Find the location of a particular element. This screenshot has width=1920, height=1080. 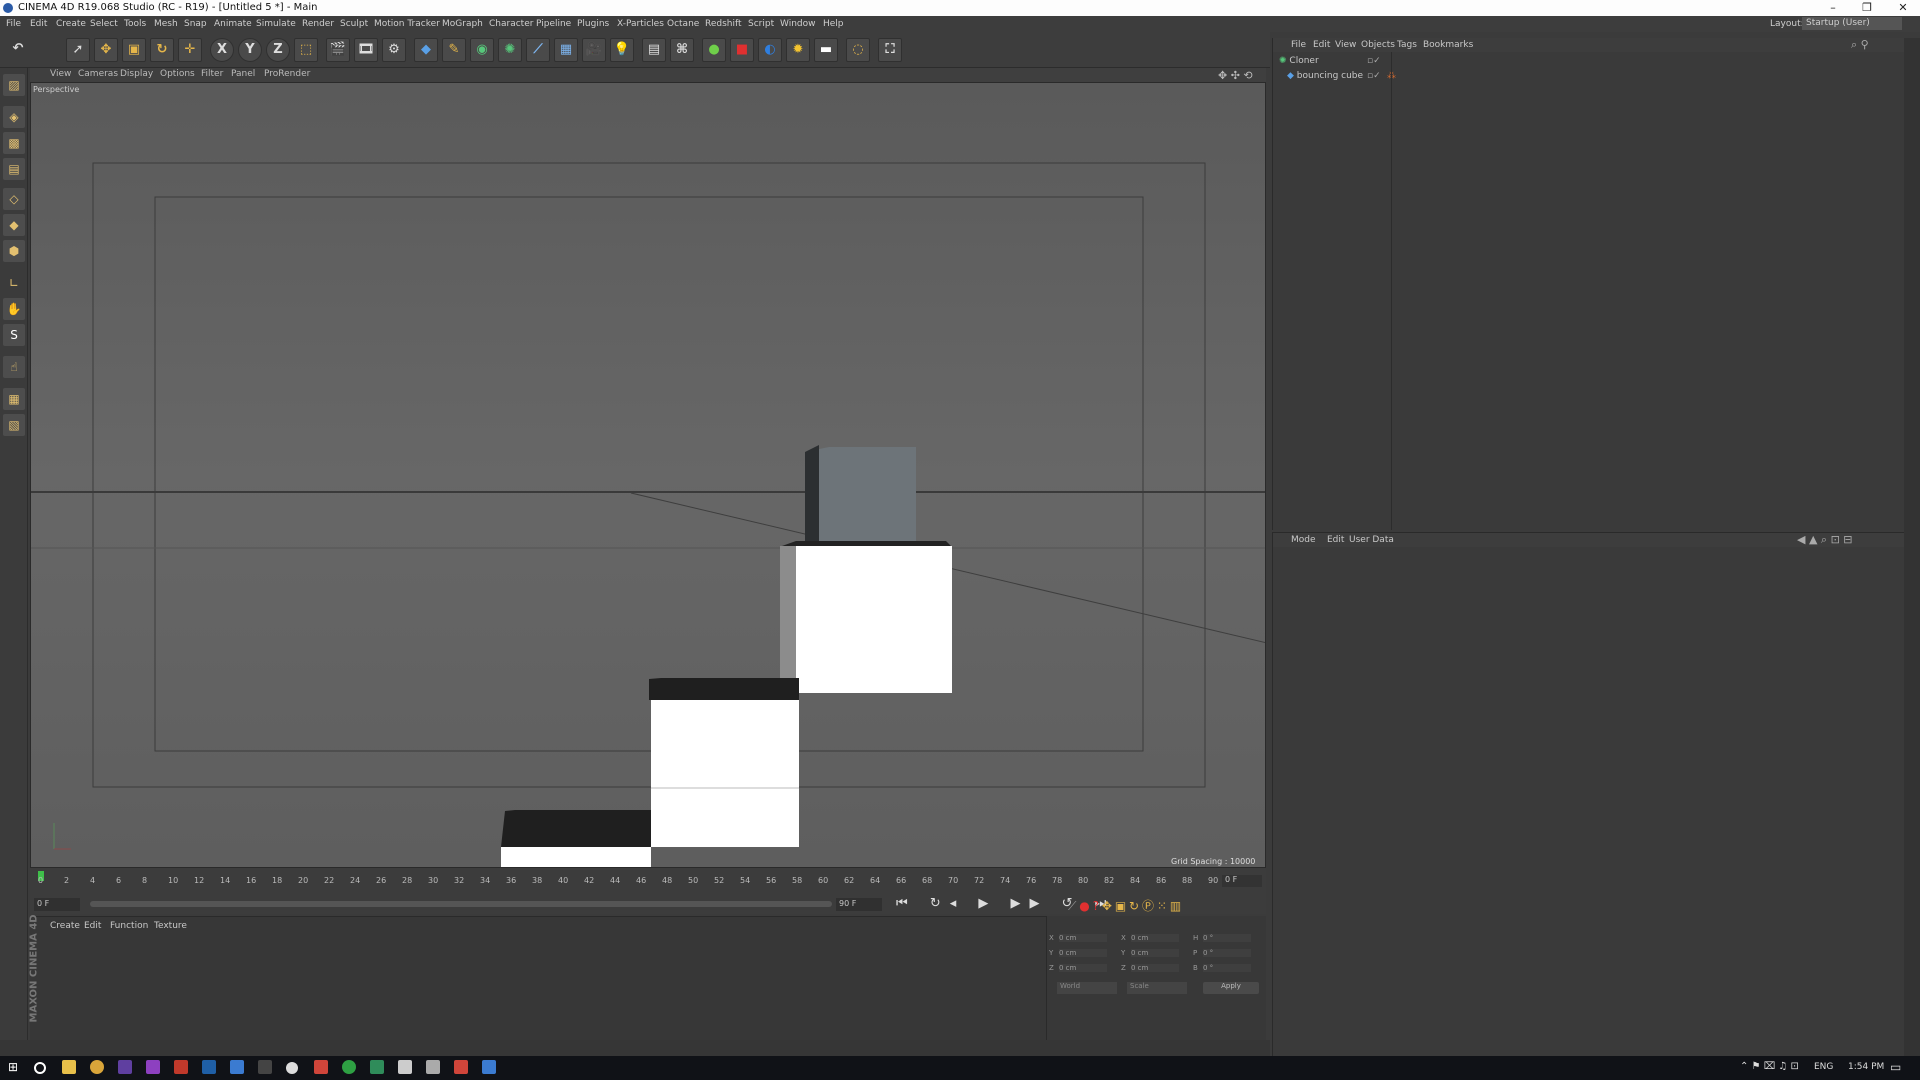

coord-scale-dropdown: Scale is located at coordinates (1157, 988).